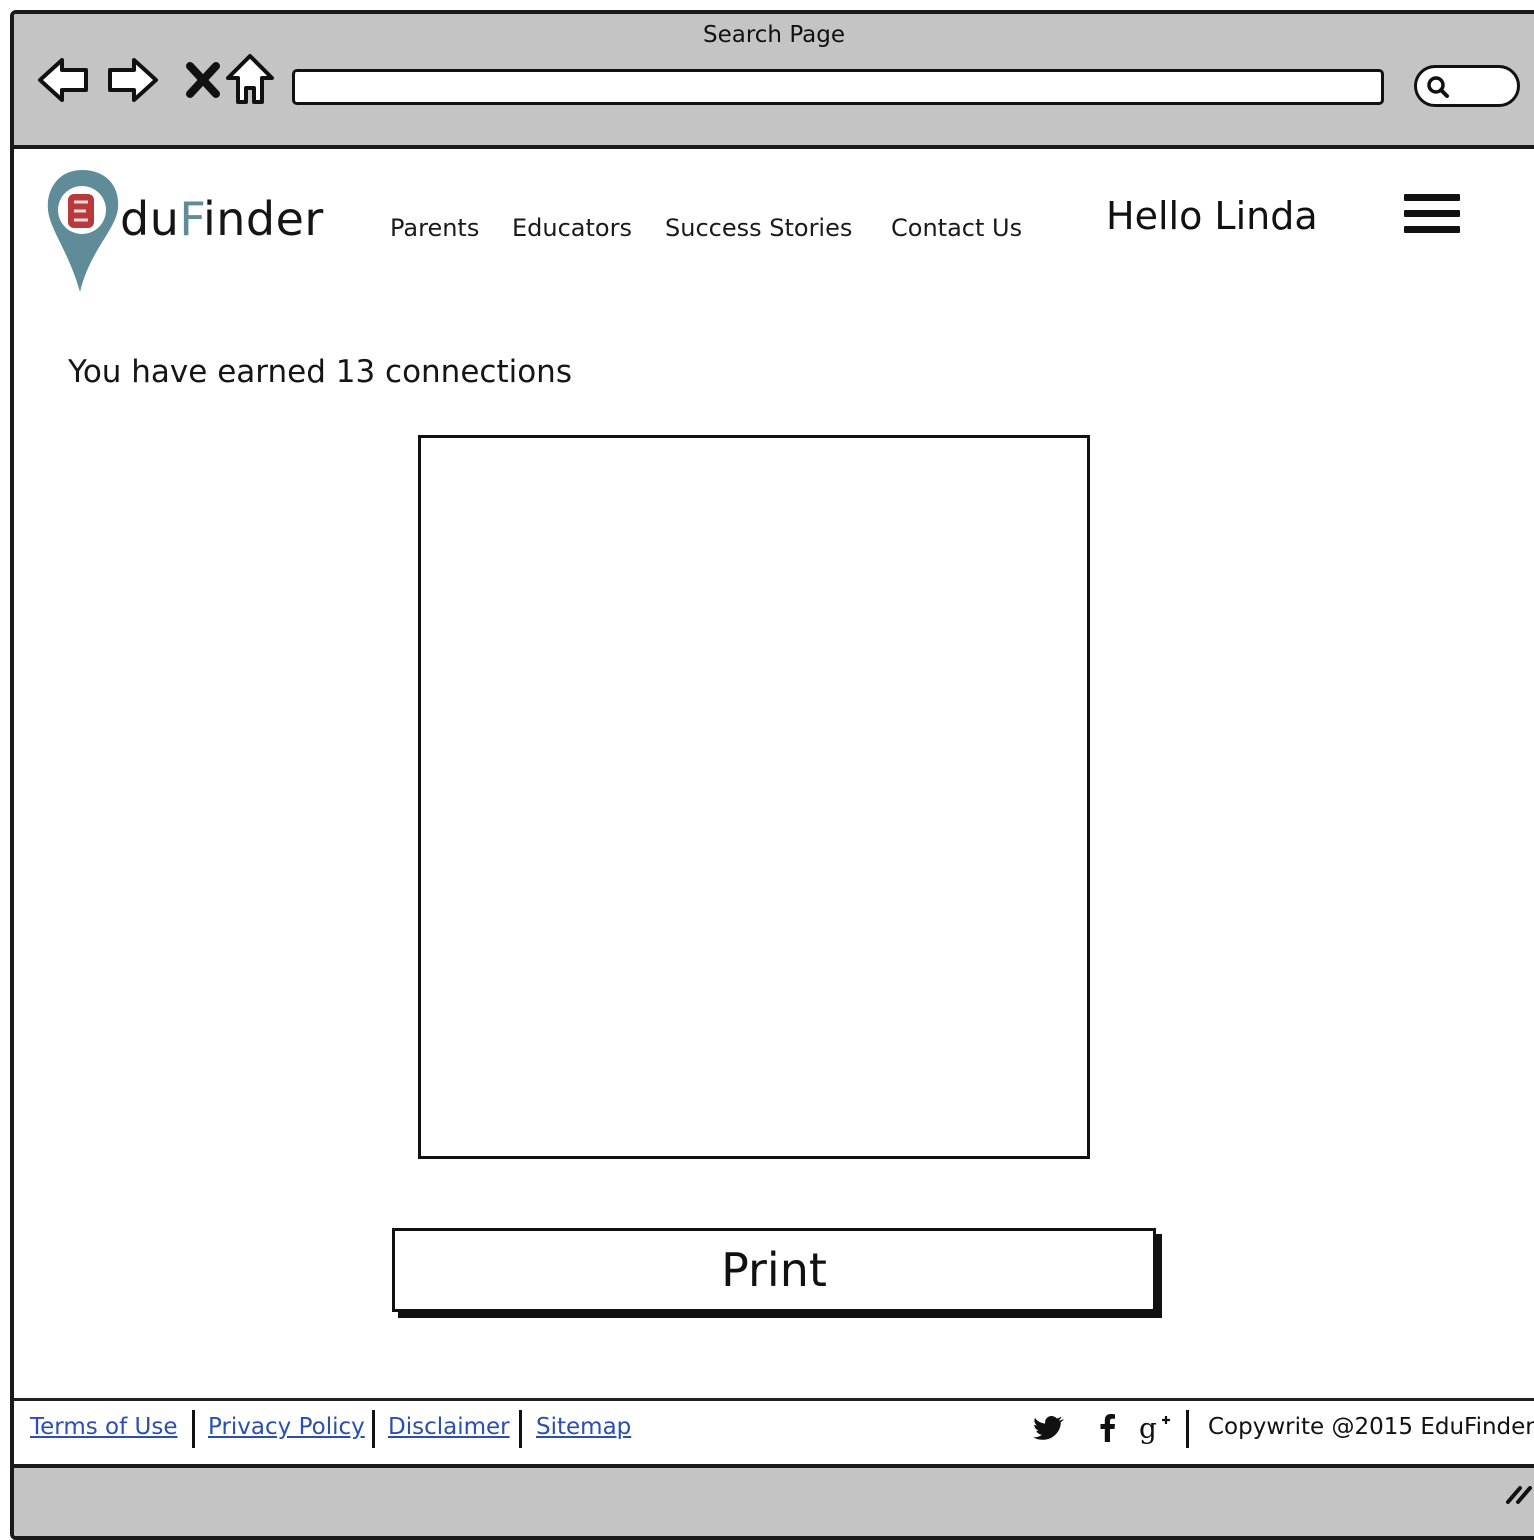 Image resolution: width=1534 pixels, height=1540 pixels. Describe the element at coordinates (1050, 1428) in the screenshot. I see `twitter-icon` at that location.